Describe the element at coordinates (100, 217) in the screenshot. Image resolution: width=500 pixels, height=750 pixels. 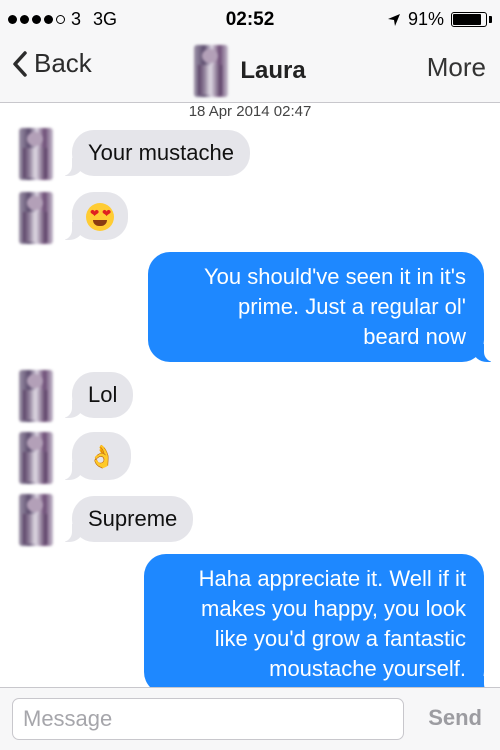
I see `heart-eyes-emoji-icon: ❤ ❤` at that location.